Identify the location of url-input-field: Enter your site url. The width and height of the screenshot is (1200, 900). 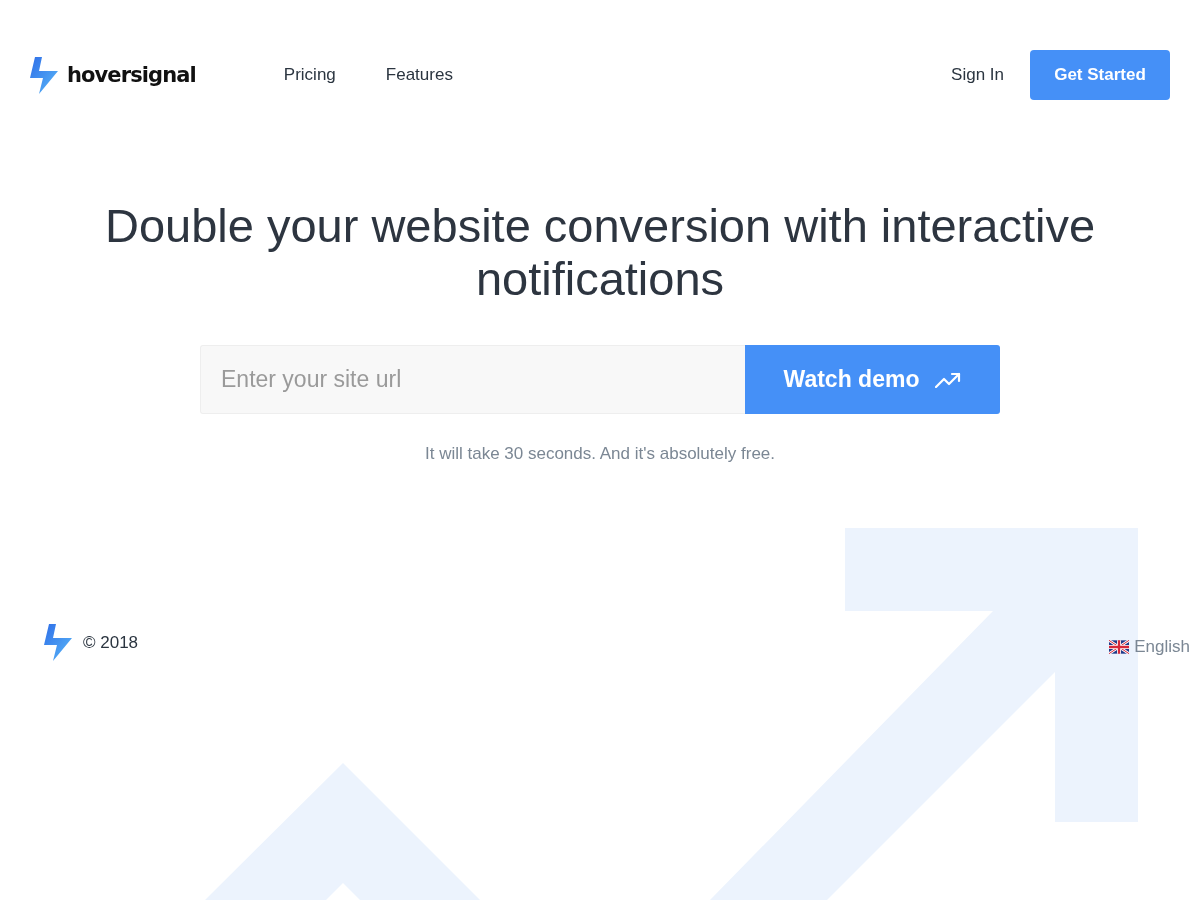
(472, 379).